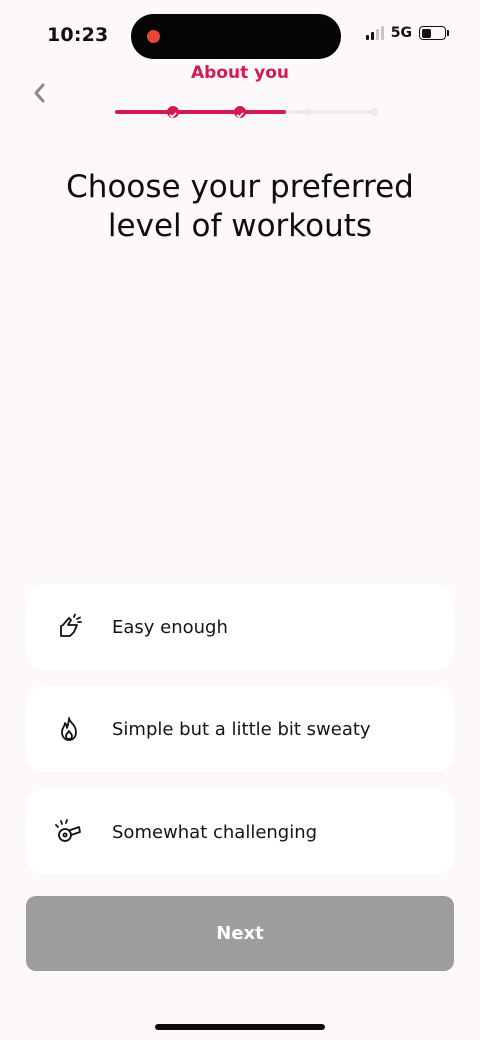 The height and width of the screenshot is (1040, 480). I want to click on pointing-hand-icon, so click(69, 627).